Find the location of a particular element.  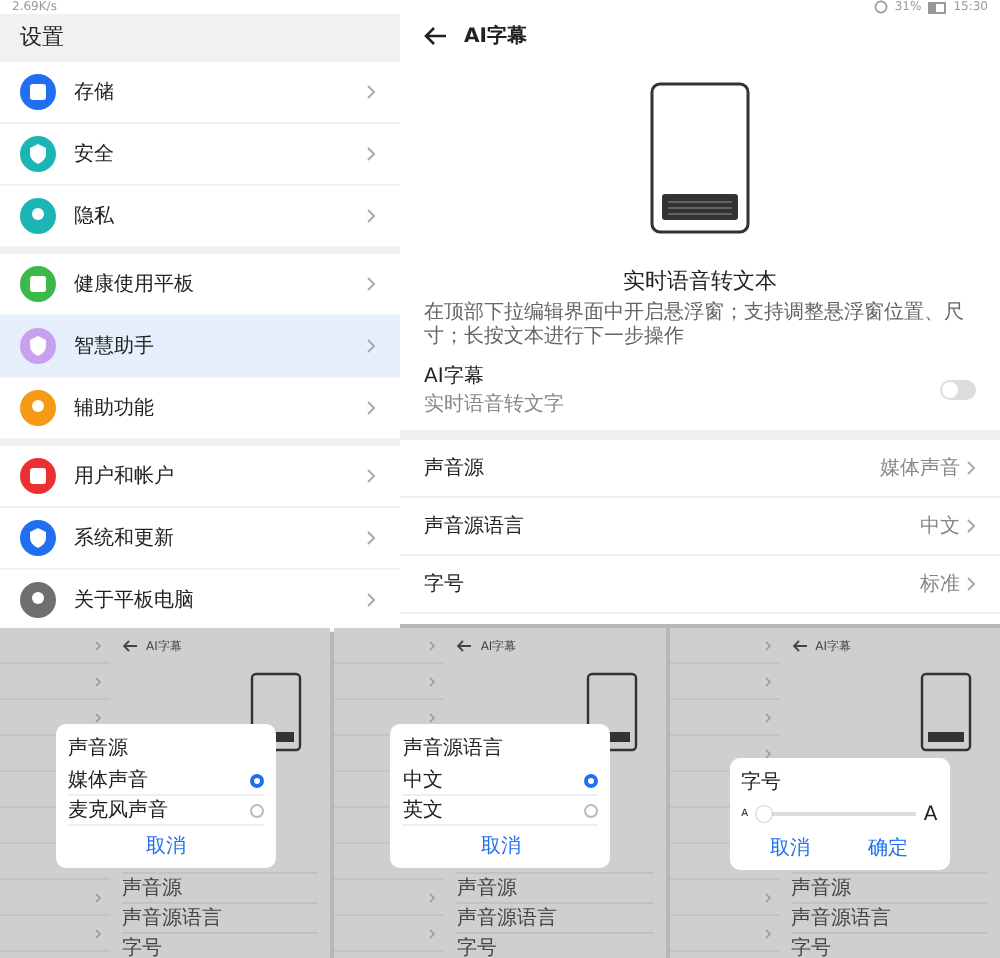

page-title: AI字幕 is located at coordinates (495, 36).